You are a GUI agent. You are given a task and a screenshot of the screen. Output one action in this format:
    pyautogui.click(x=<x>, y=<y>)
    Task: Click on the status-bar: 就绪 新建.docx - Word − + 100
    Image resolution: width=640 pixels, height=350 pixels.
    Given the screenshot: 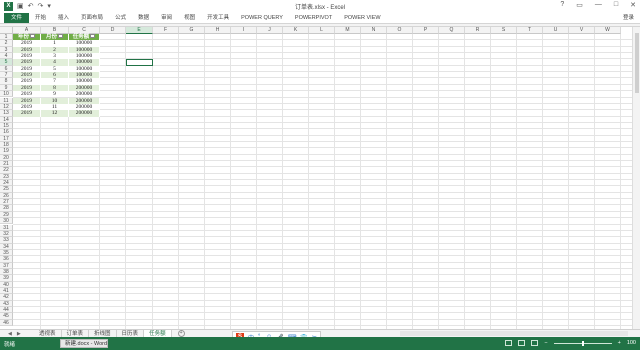 What is the action you would take?
    pyautogui.click(x=320, y=343)
    